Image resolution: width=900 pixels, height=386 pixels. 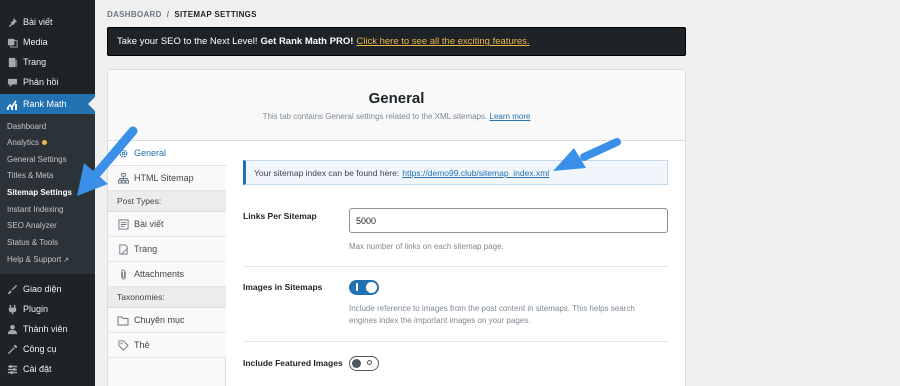 I want to click on plugin-icon, so click(x=12, y=309).